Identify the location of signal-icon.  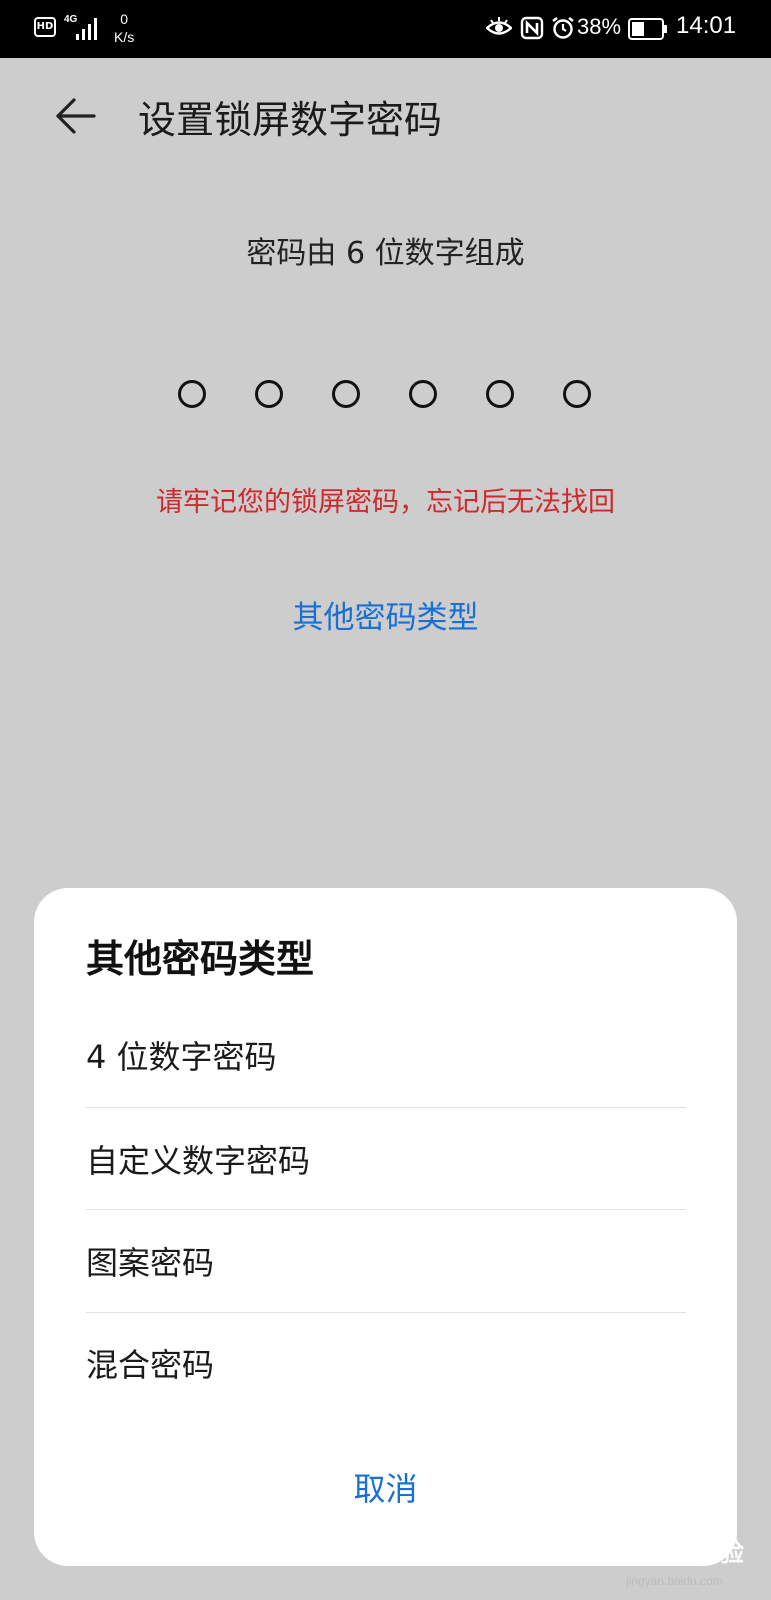
(86, 29).